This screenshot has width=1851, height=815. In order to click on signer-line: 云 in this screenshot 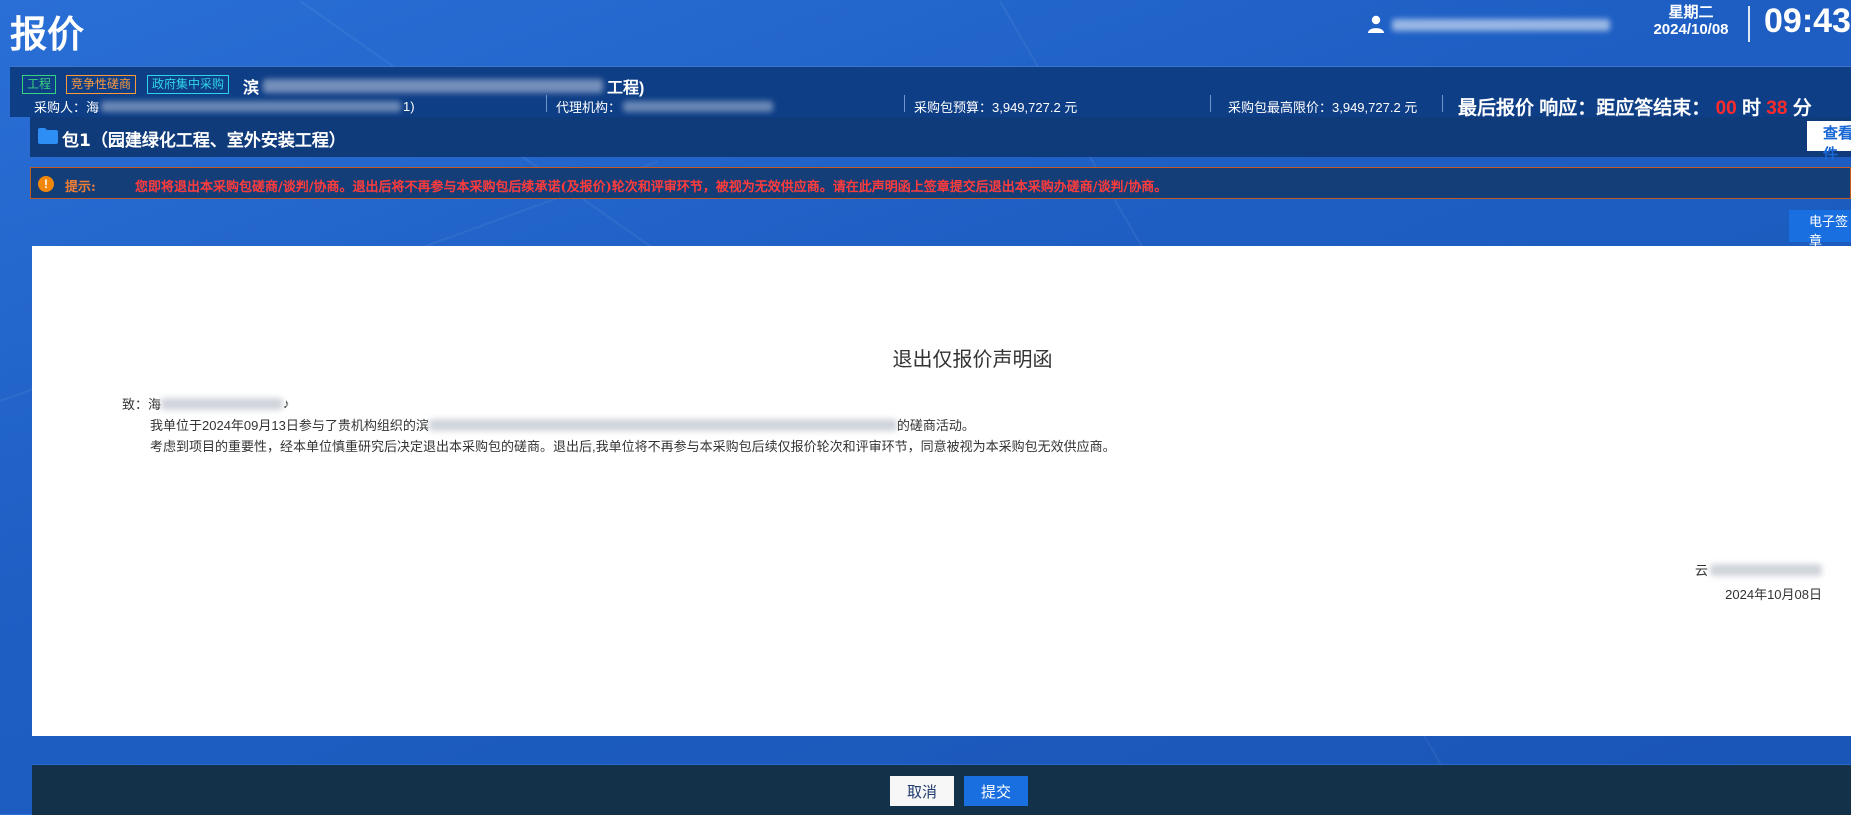, I will do `click(1737, 569)`.